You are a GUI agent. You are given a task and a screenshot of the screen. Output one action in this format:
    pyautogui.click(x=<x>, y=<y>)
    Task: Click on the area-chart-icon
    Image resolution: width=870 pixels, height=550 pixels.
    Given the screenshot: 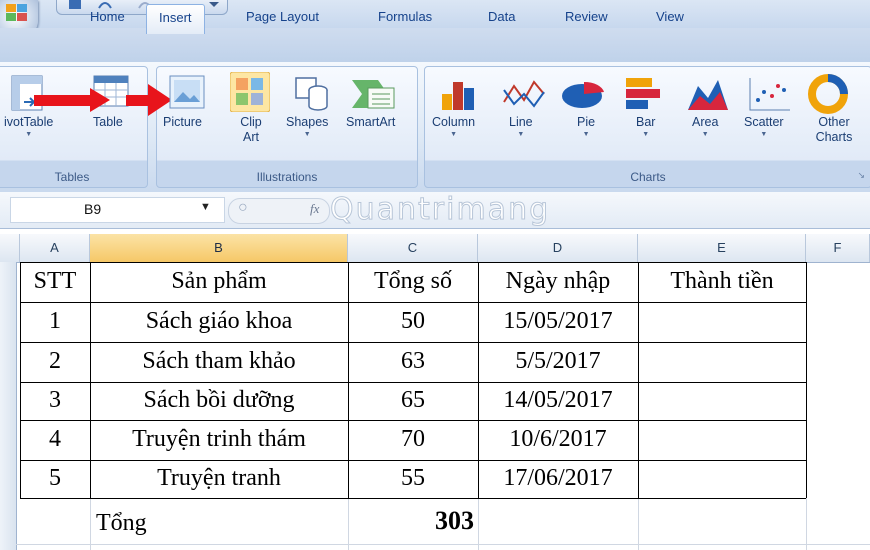 What is the action you would take?
    pyautogui.click(x=708, y=95)
    